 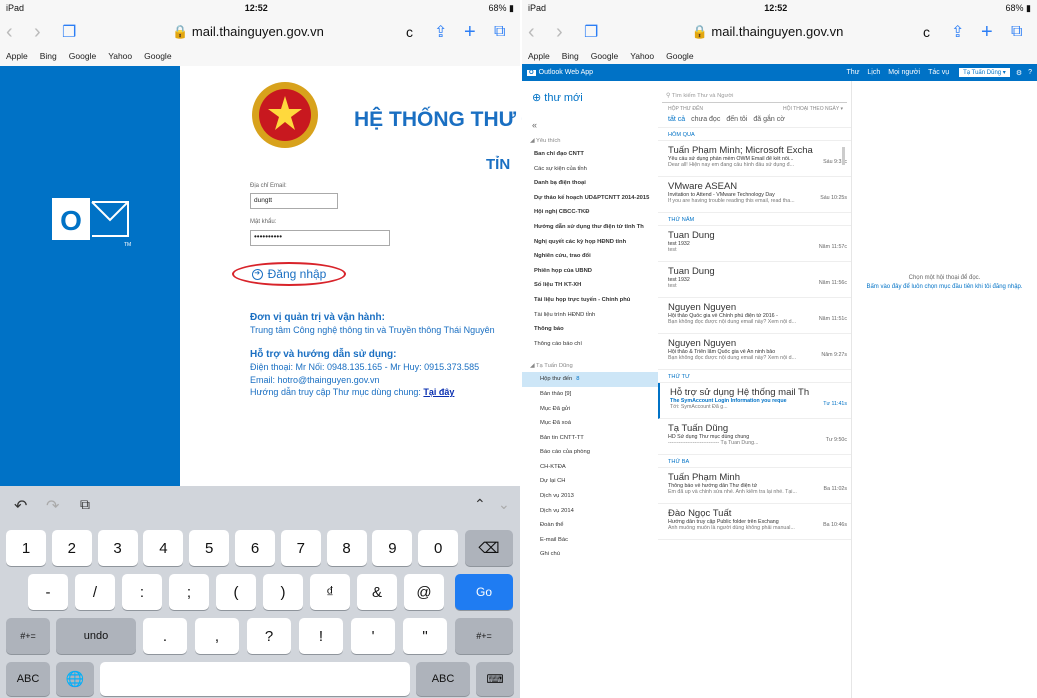 What do you see at coordinates (590, 344) in the screenshot?
I see `favorite-folder: Thông cáo báo chí` at bounding box center [590, 344].